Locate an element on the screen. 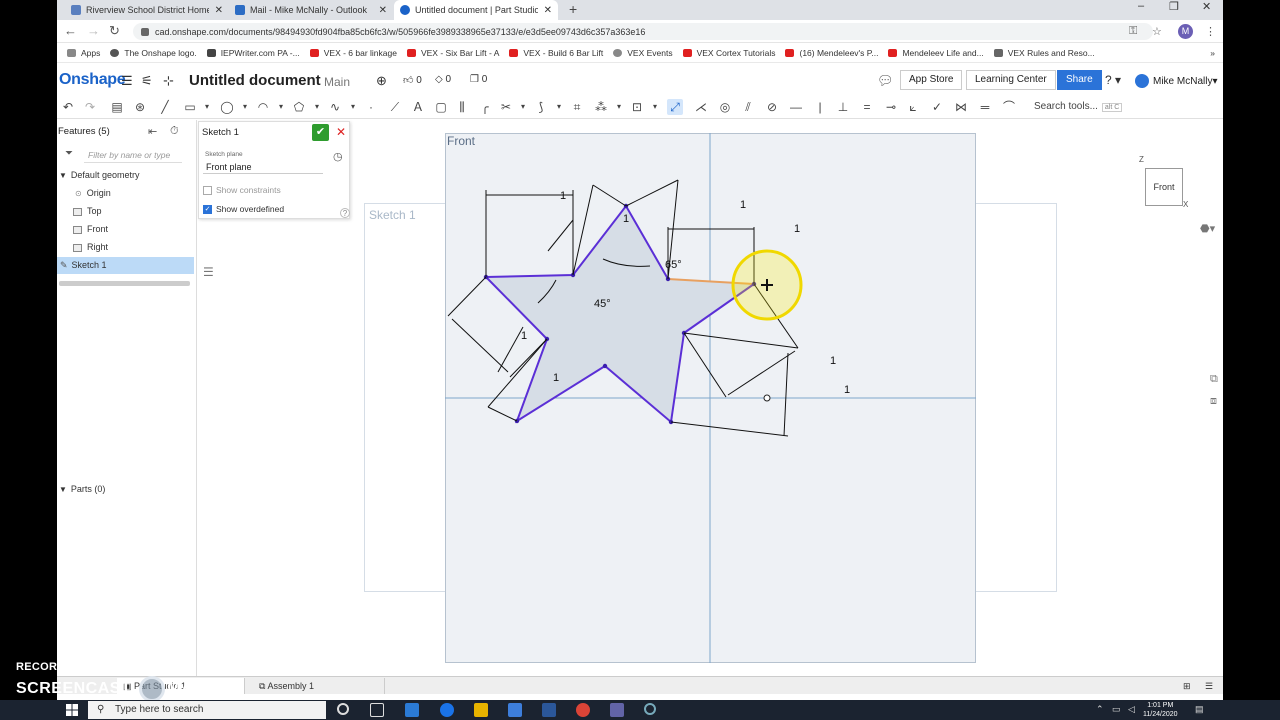  collapse-panel-icon: ⇤ is located at coordinates (152, 131).